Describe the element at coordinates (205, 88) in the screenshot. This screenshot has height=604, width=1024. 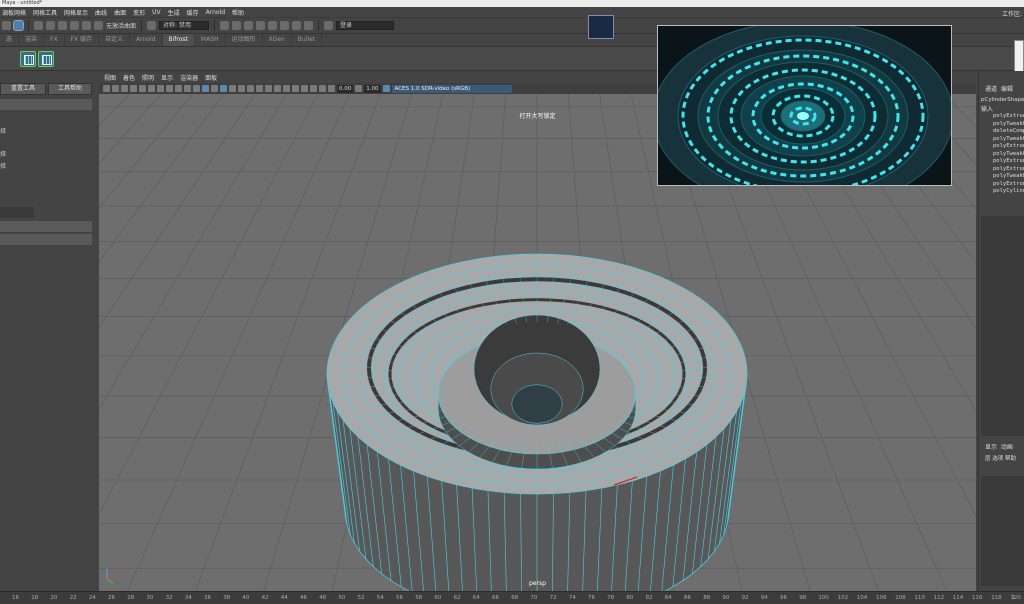
I see `wireframe-icon` at that location.